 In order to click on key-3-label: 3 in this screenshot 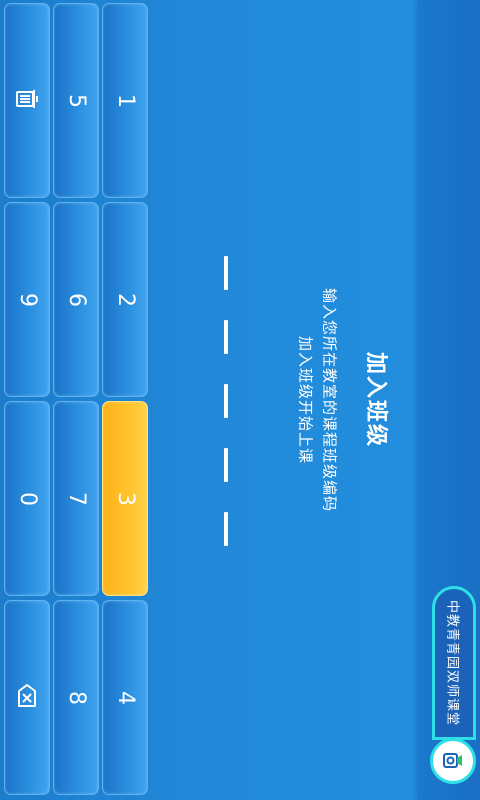, I will do `click(125, 498)`.